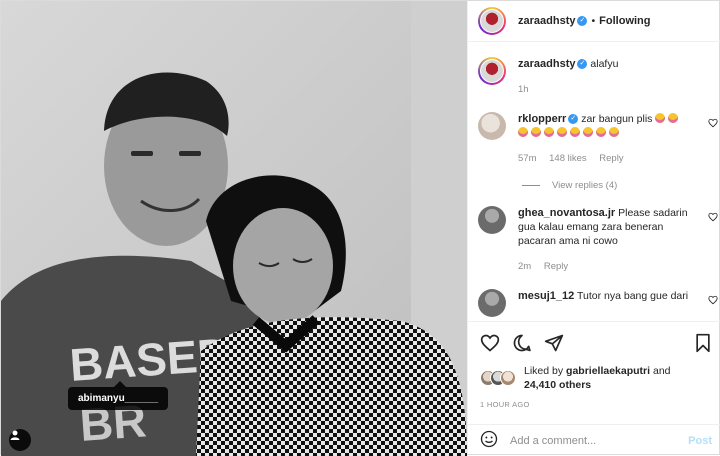 Image resolution: width=720 pixels, height=456 pixels. I want to click on comment-time: 2m, so click(524, 266).